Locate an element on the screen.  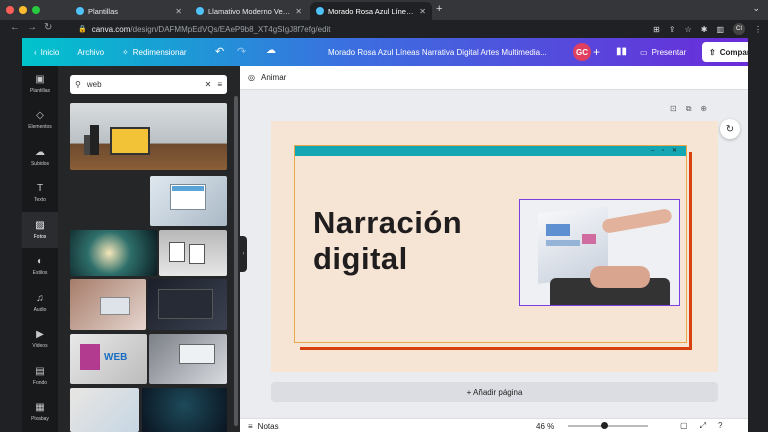
slide-headline: Narración digital is located at coordinates (387, 241).